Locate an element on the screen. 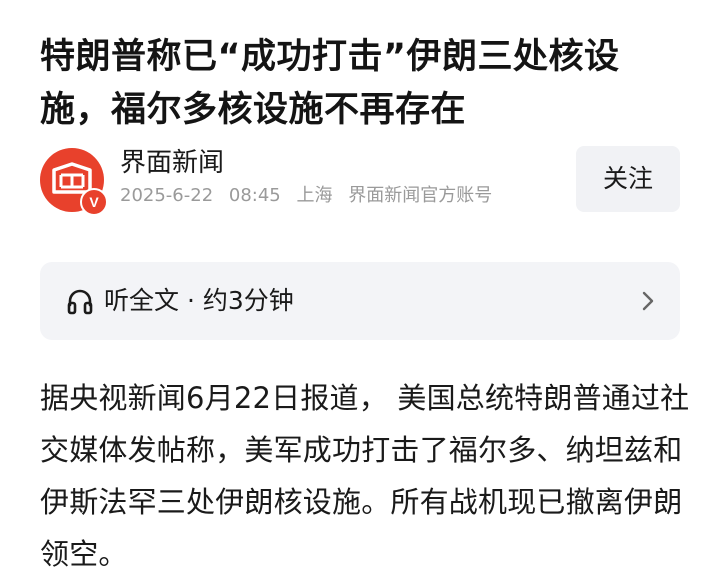 This screenshot has height=580, width=720. publish-time: 08:45 is located at coordinates (254, 195).